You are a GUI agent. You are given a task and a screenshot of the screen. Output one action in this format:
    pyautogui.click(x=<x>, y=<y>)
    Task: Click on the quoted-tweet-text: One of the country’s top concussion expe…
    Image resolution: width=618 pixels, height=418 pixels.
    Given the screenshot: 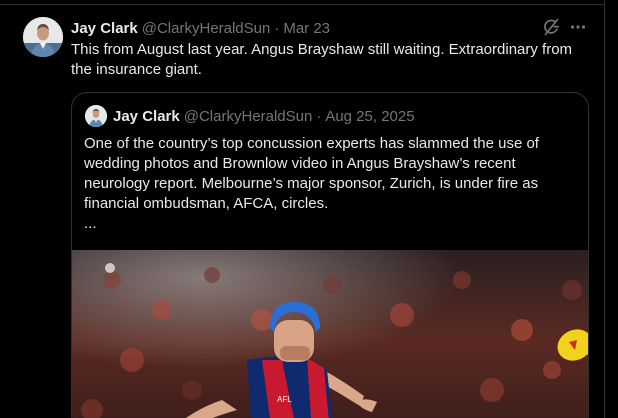 What is the action you would take?
    pyautogui.click(x=311, y=173)
    